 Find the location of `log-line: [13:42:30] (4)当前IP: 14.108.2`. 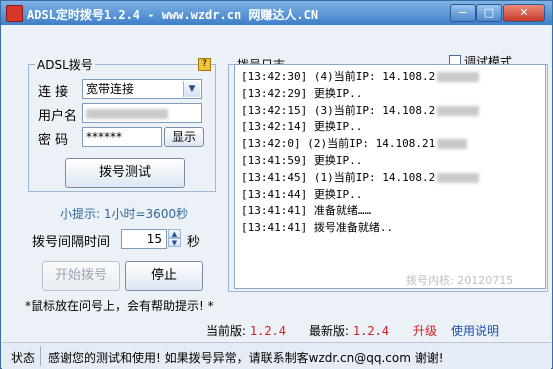

log-line: [13:42:30] (4)当前IP: 14.108.2 is located at coordinates (393, 77).